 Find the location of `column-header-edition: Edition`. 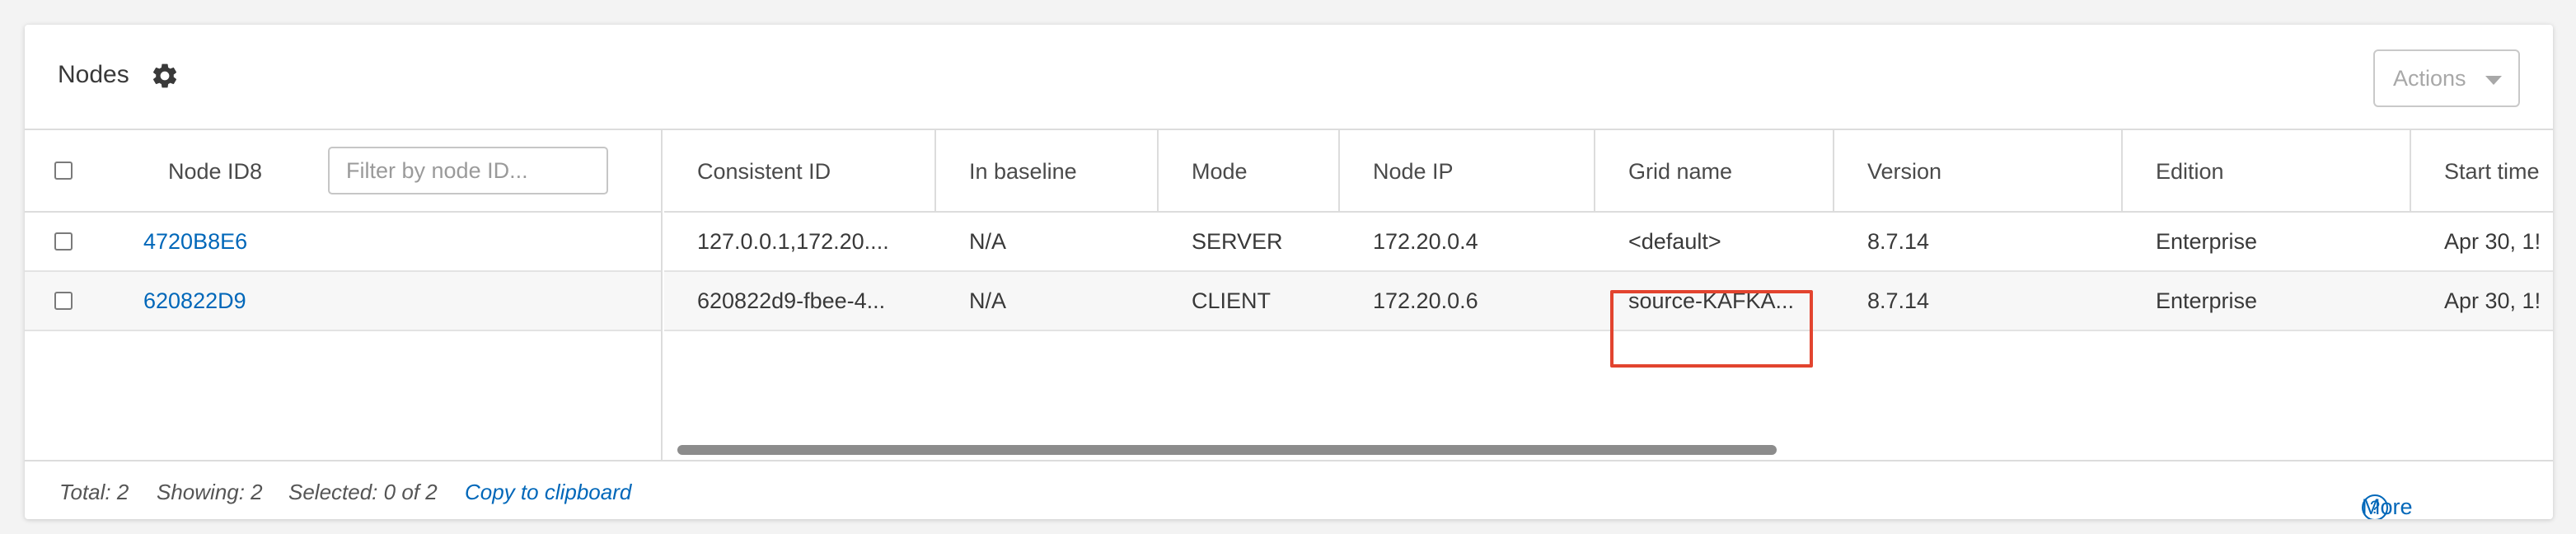

column-header-edition: Edition is located at coordinates (2267, 172).